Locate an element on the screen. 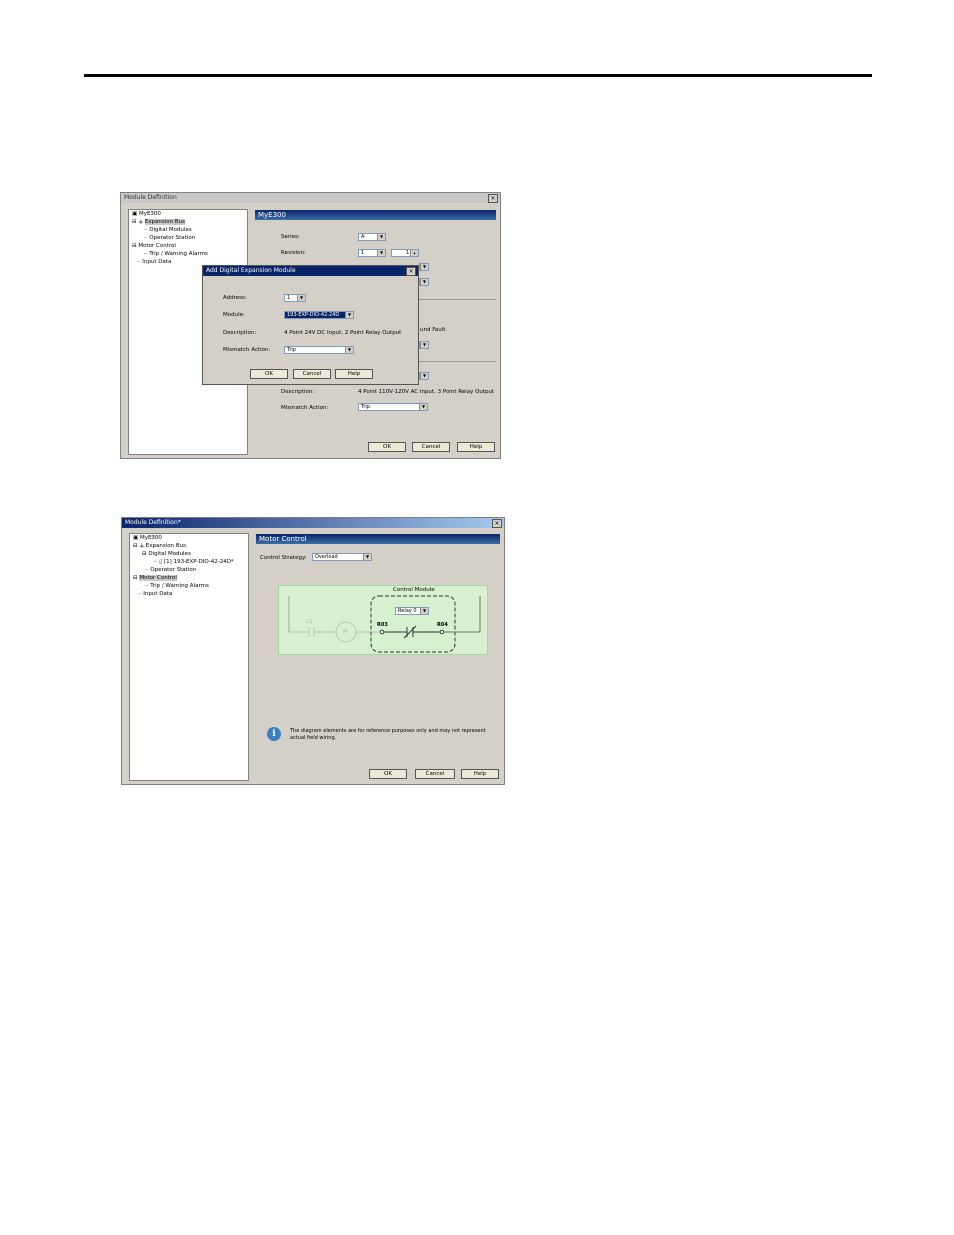  popup-title-bar: Add Digital Expansion Module × is located at coordinates (310, 271).